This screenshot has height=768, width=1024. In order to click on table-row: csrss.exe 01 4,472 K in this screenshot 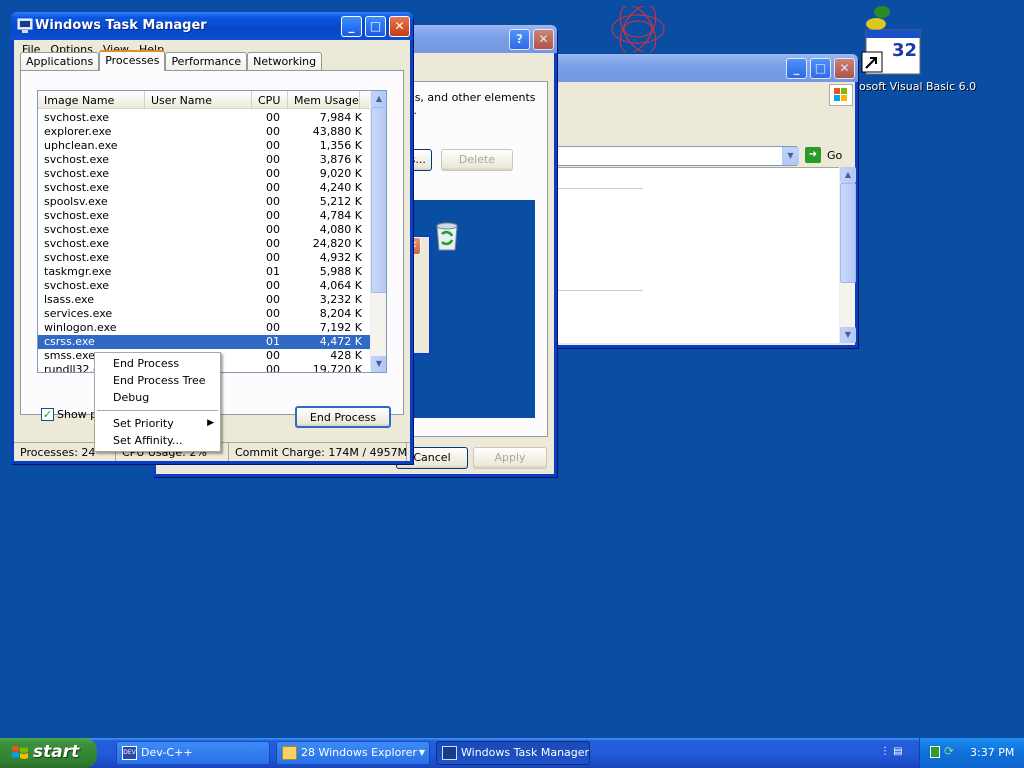, I will do `click(205, 342)`.